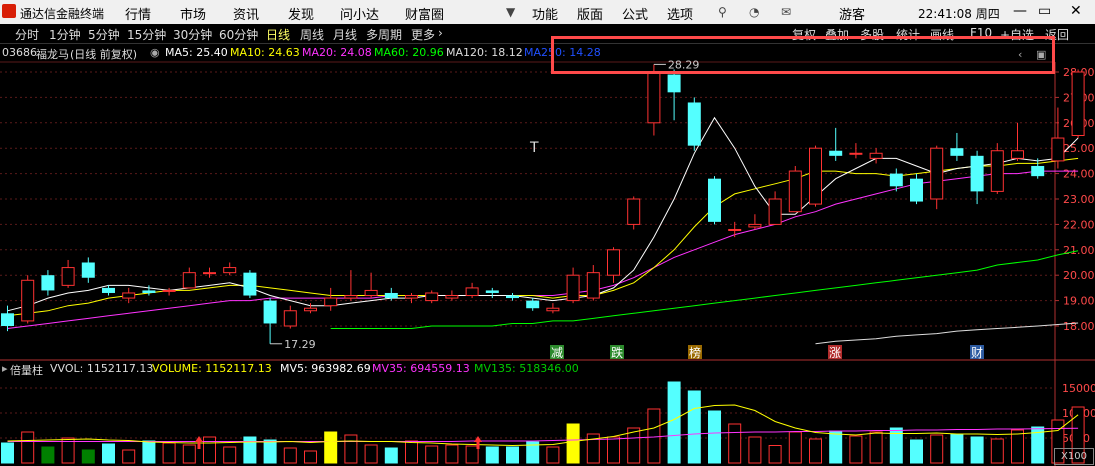  Describe the element at coordinates (300, 344) in the screenshot. I see `low-price-label: 17.29` at that location.